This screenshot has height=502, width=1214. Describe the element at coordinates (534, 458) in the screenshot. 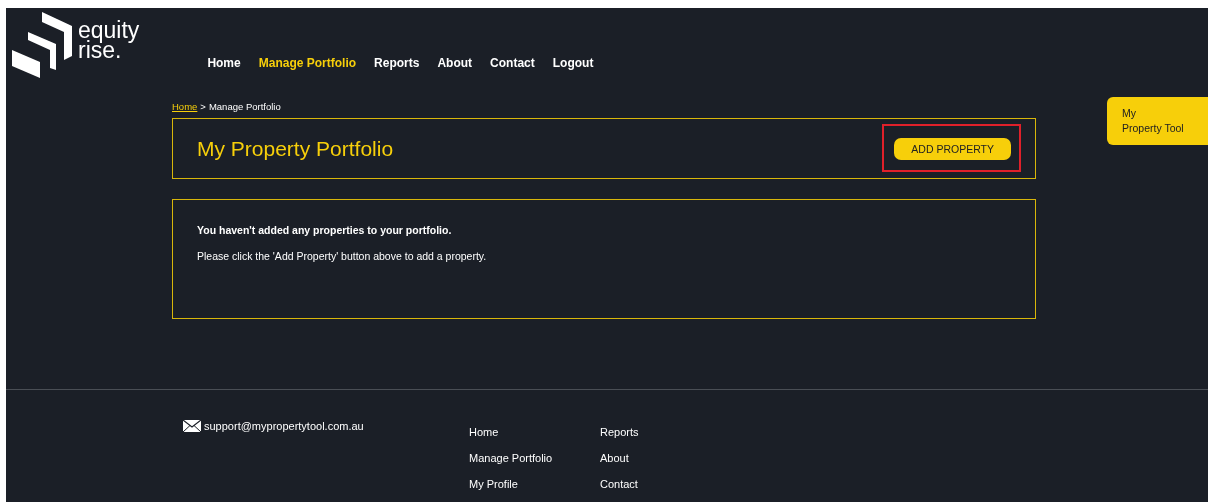

I see `footer-link: Manage Portfolio` at that location.